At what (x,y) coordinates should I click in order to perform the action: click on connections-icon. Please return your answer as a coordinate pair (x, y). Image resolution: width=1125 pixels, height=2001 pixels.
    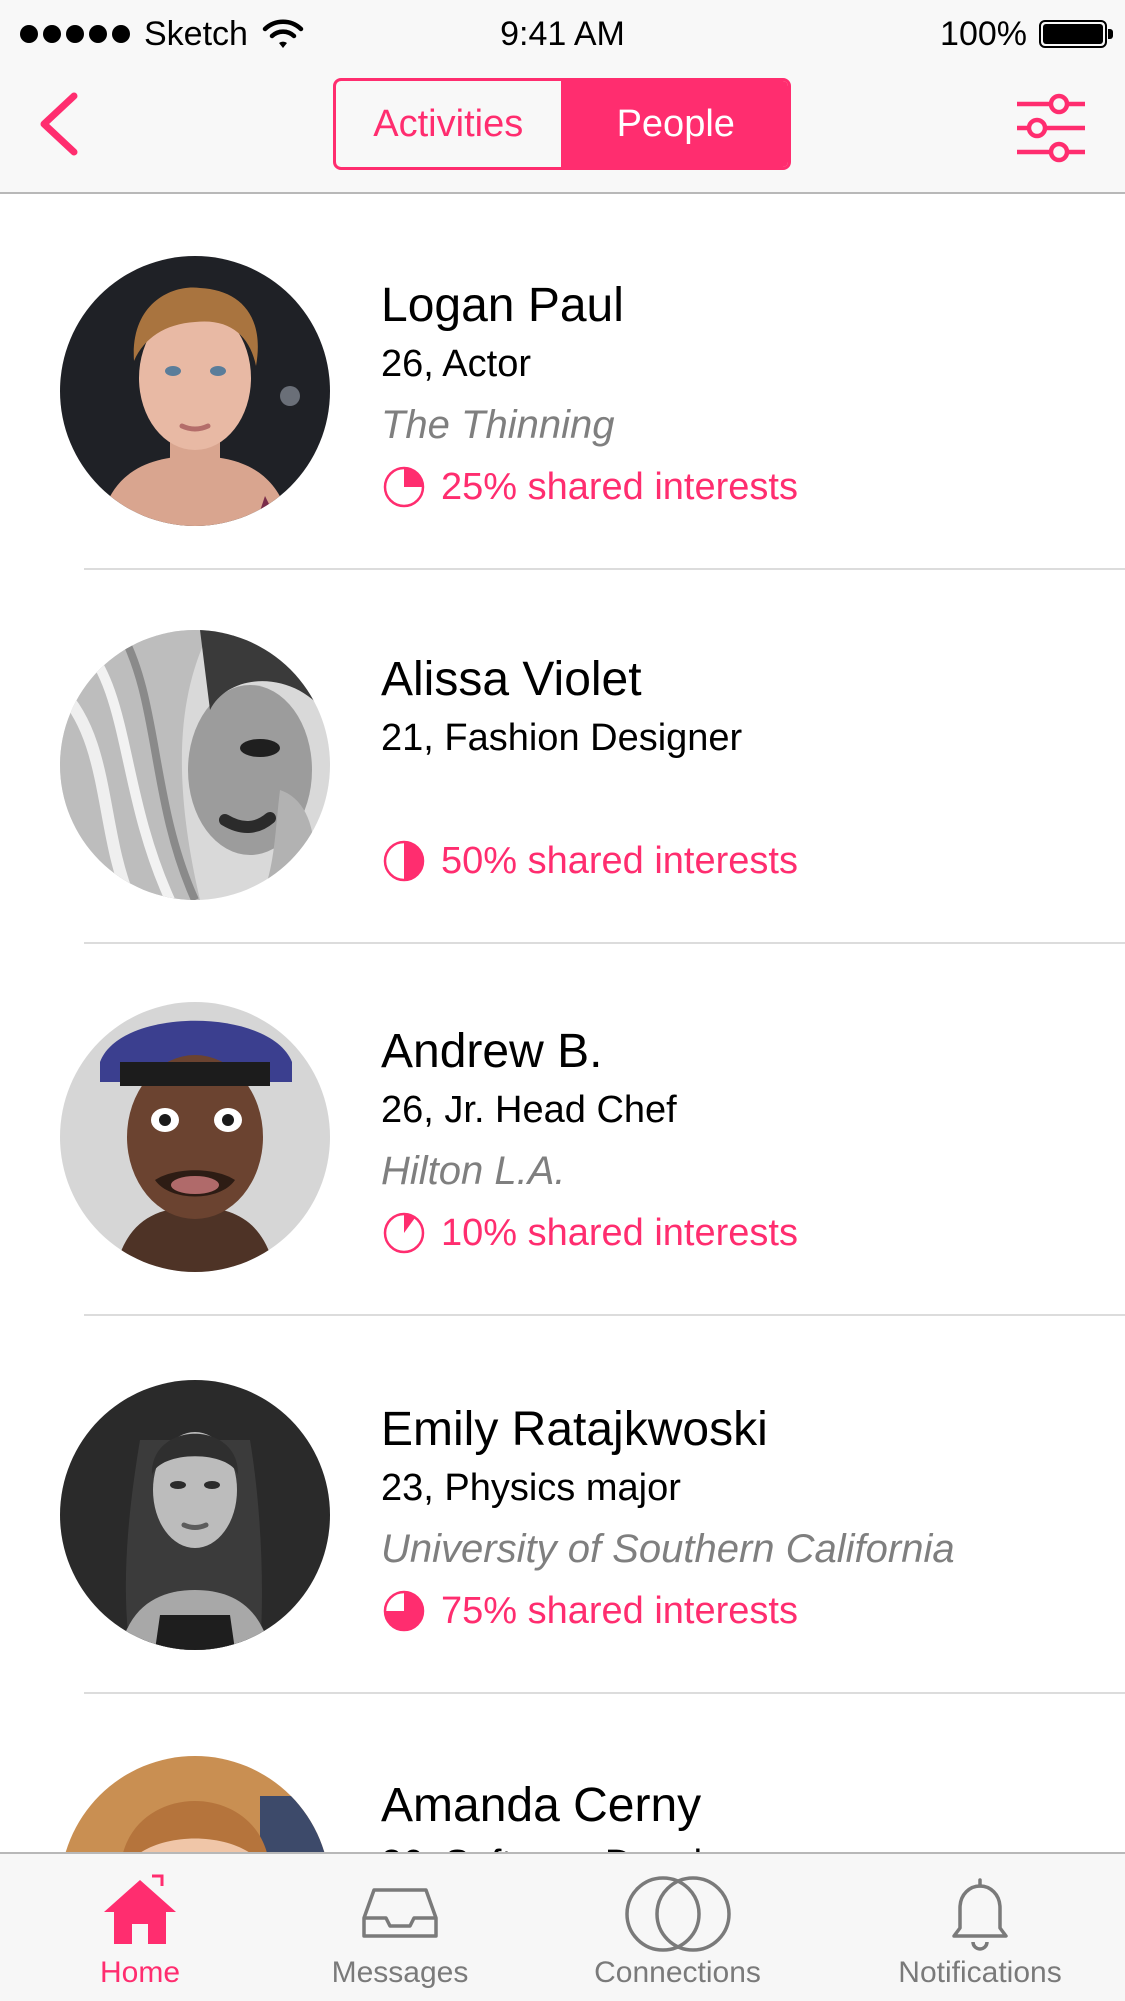
    Looking at the image, I should click on (677, 1914).